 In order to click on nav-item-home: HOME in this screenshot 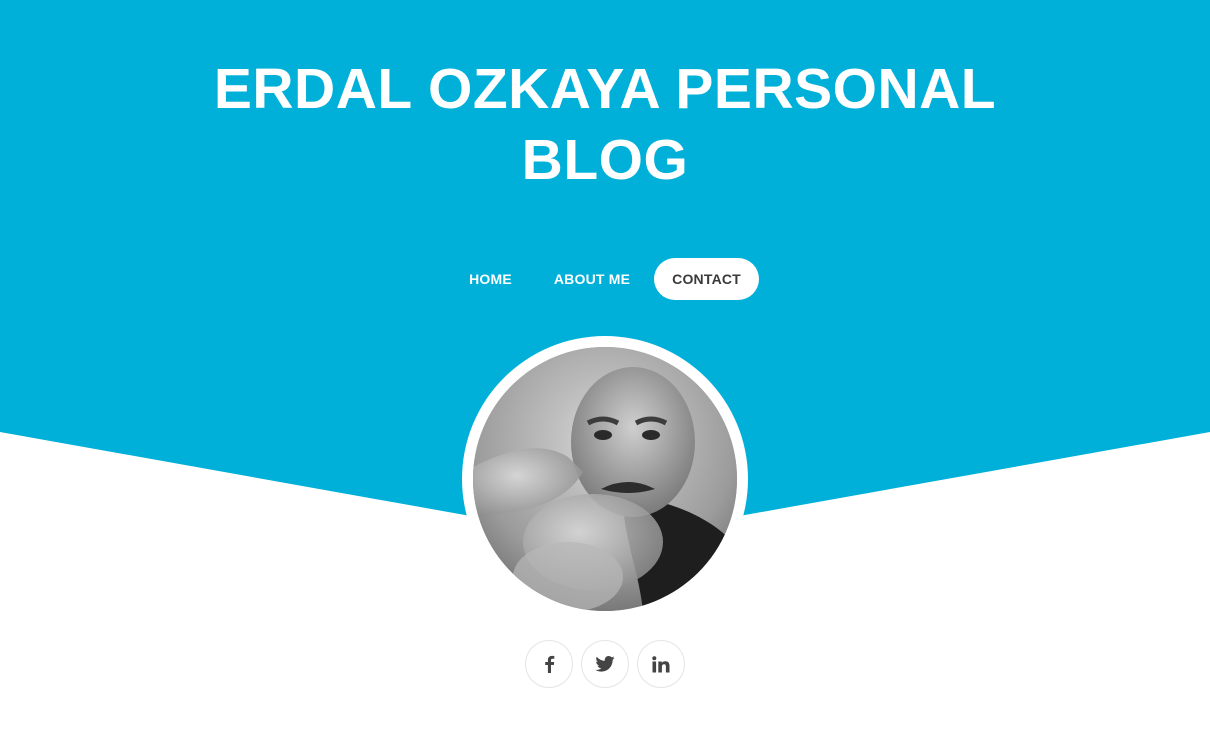, I will do `click(490, 279)`.